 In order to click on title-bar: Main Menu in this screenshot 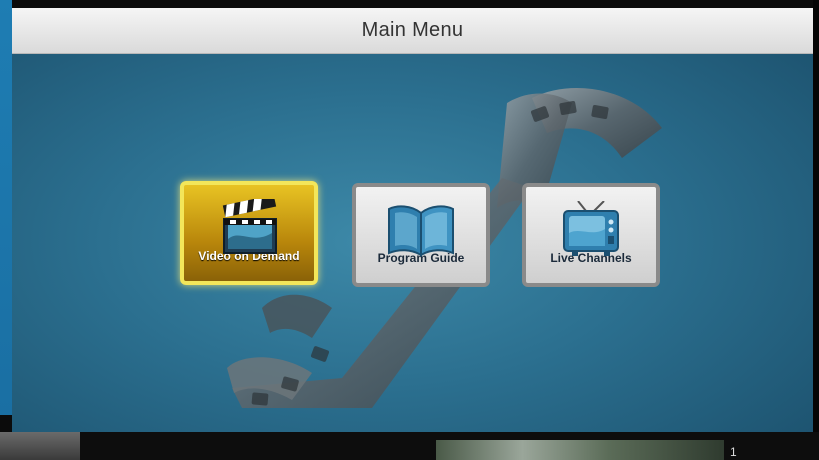, I will do `click(412, 31)`.